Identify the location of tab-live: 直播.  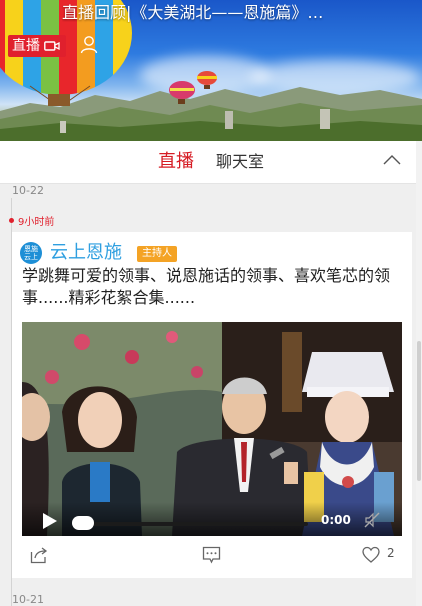
(176, 162).